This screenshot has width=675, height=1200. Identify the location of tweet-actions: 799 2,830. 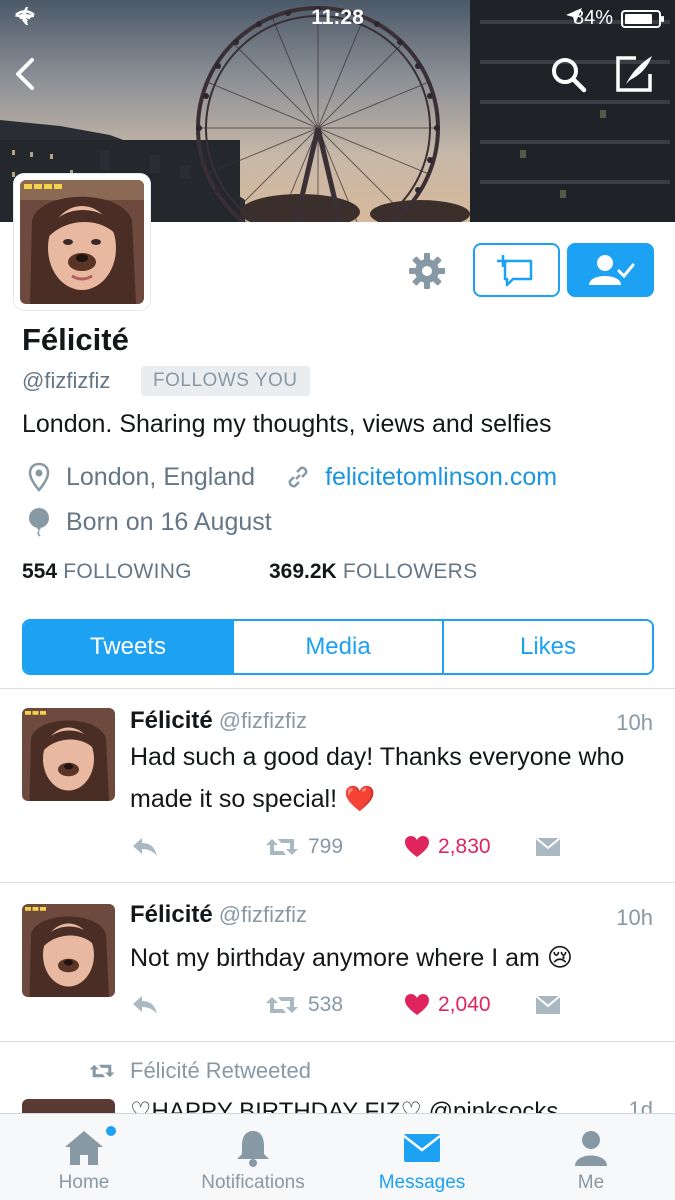
(380, 850).